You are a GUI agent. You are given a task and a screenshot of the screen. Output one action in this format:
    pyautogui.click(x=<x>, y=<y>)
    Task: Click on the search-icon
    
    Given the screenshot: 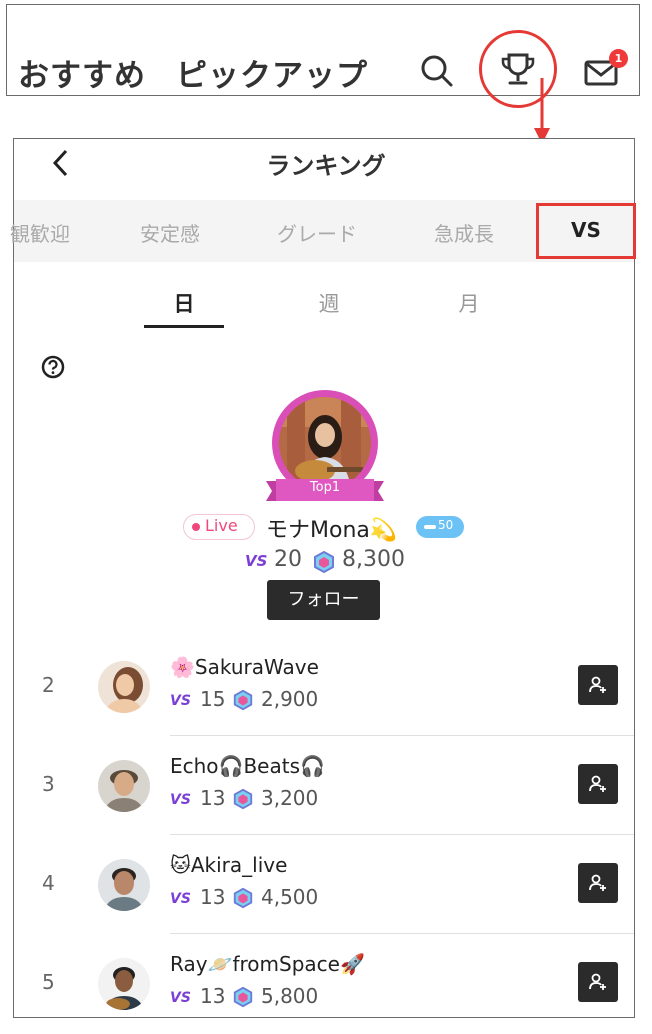 What is the action you would take?
    pyautogui.click(x=437, y=73)
    